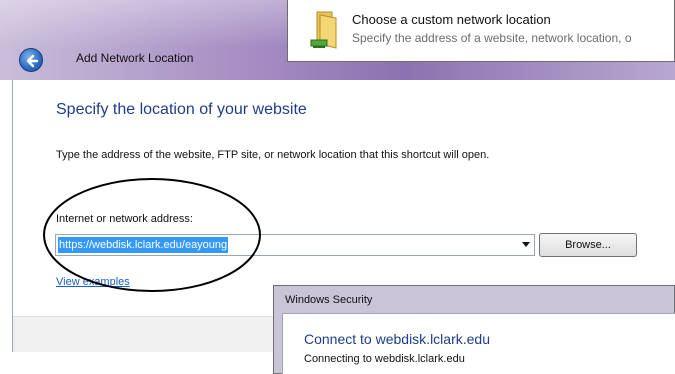 The height and width of the screenshot is (374, 675). I want to click on address-value: https://webdisk.lclark.edu/eayoung, so click(143, 245).